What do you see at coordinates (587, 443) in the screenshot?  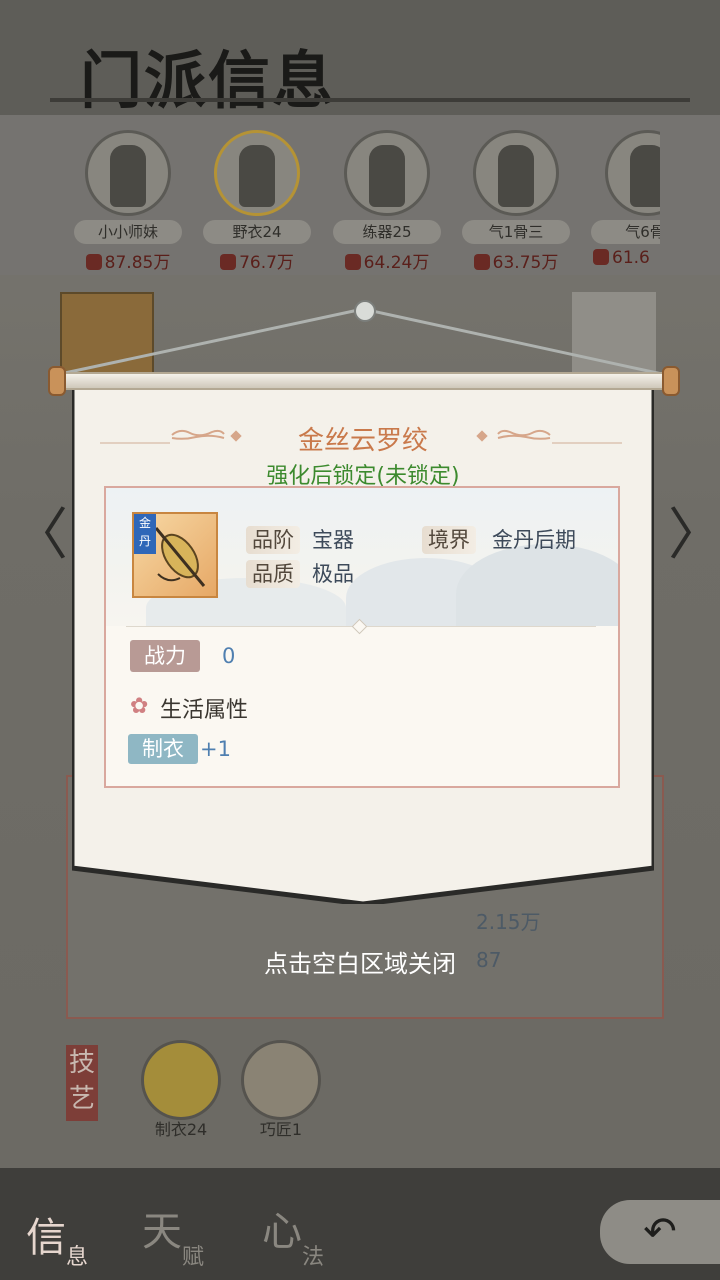 I see `title-ornament` at bounding box center [587, 443].